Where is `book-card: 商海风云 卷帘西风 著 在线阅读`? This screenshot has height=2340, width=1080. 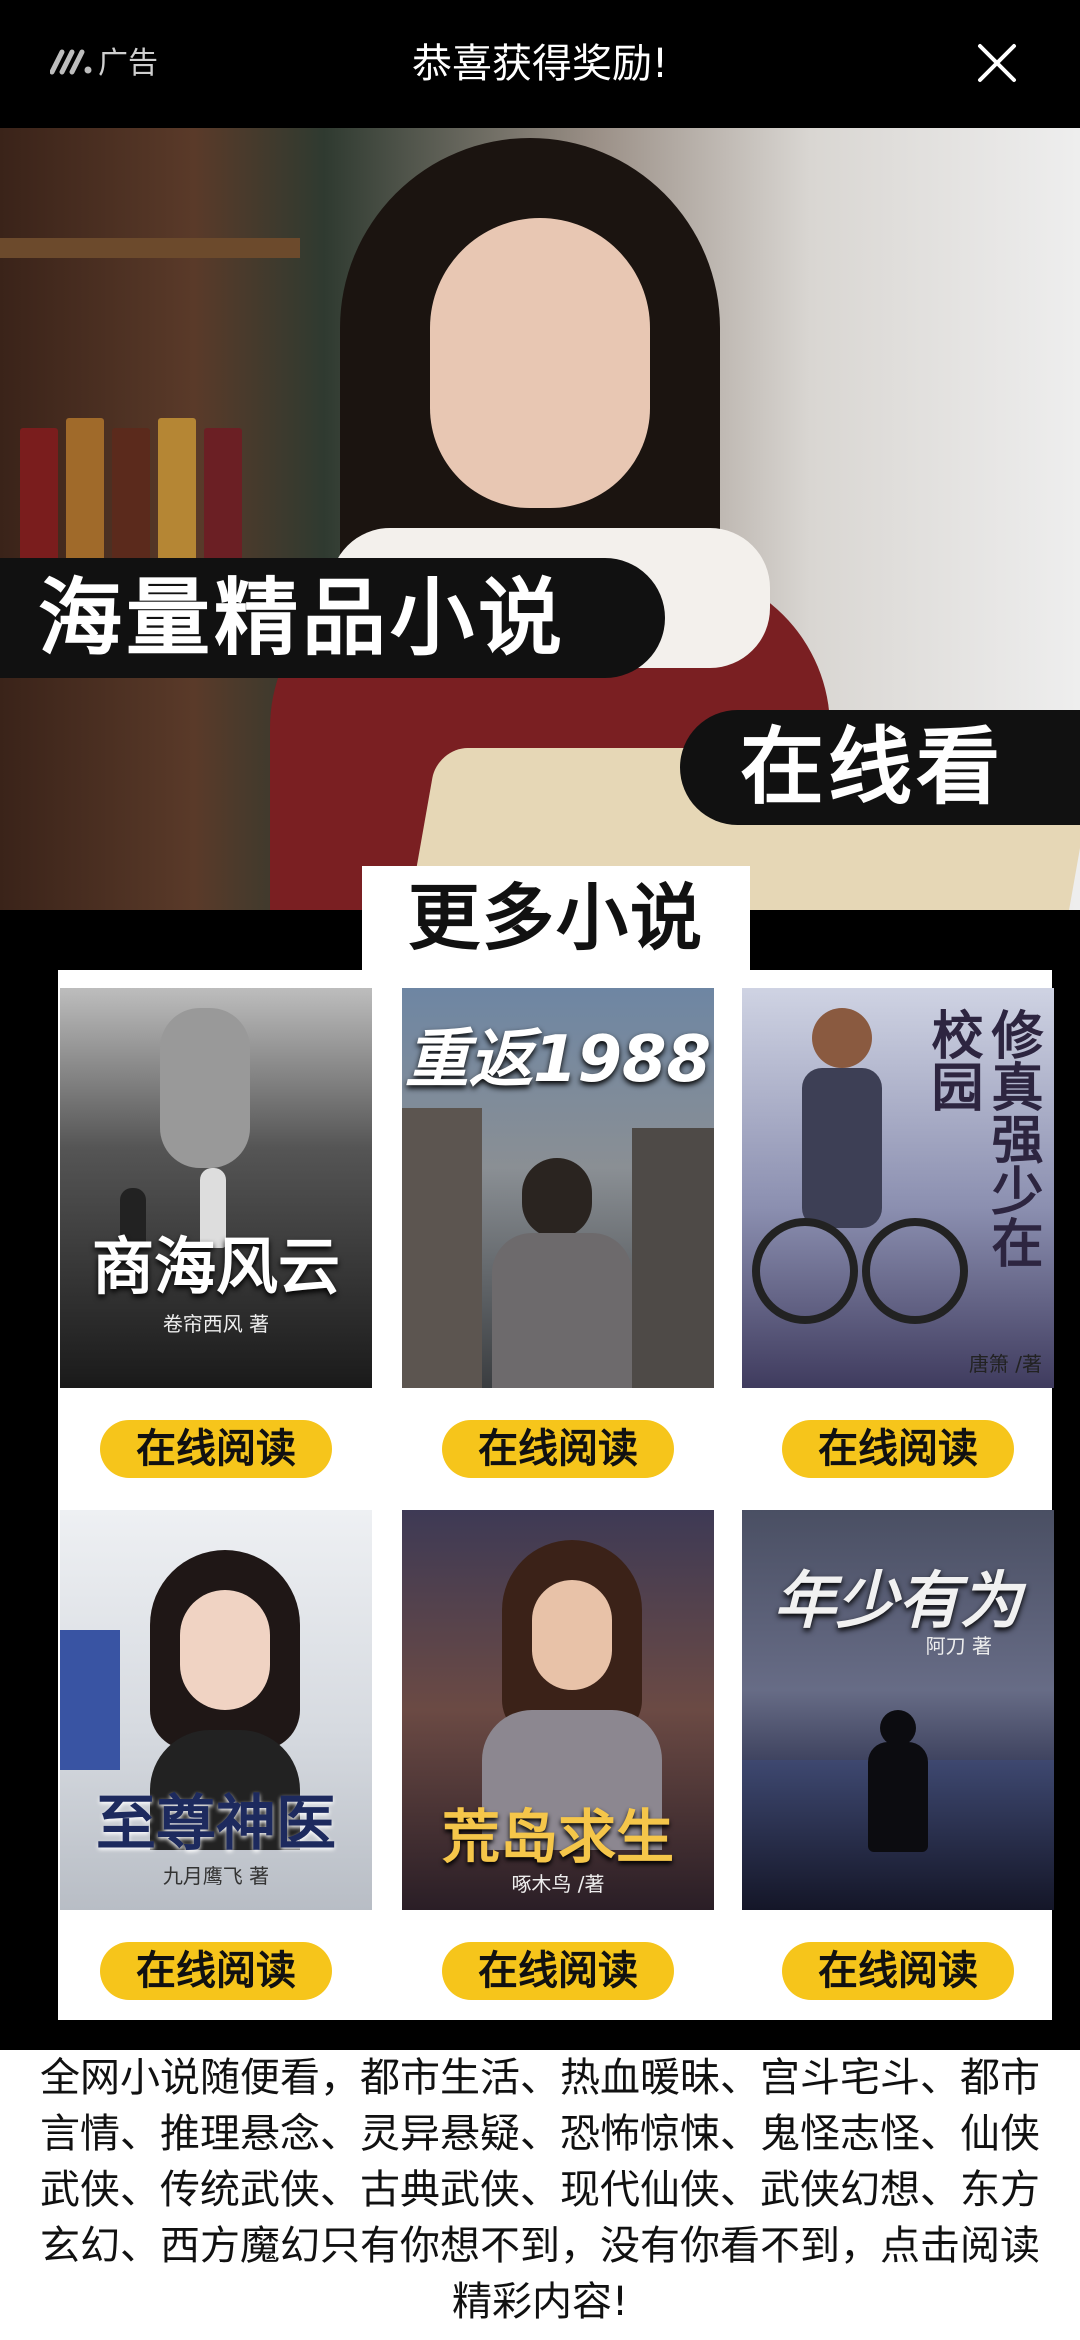 book-card: 商海风云 卷帘西风 著 在线阅读 is located at coordinates (216, 1226).